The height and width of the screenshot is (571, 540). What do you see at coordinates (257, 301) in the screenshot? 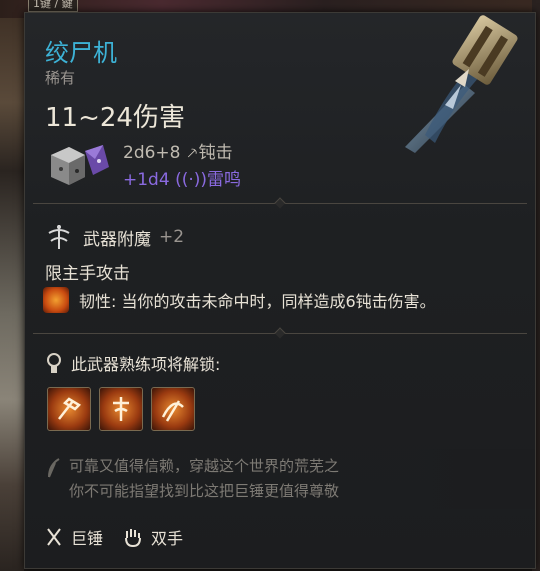
I see `toughness-text: 韧性: 当你的攻击未命中时，同样造成6钝击伤害。` at bounding box center [257, 301].